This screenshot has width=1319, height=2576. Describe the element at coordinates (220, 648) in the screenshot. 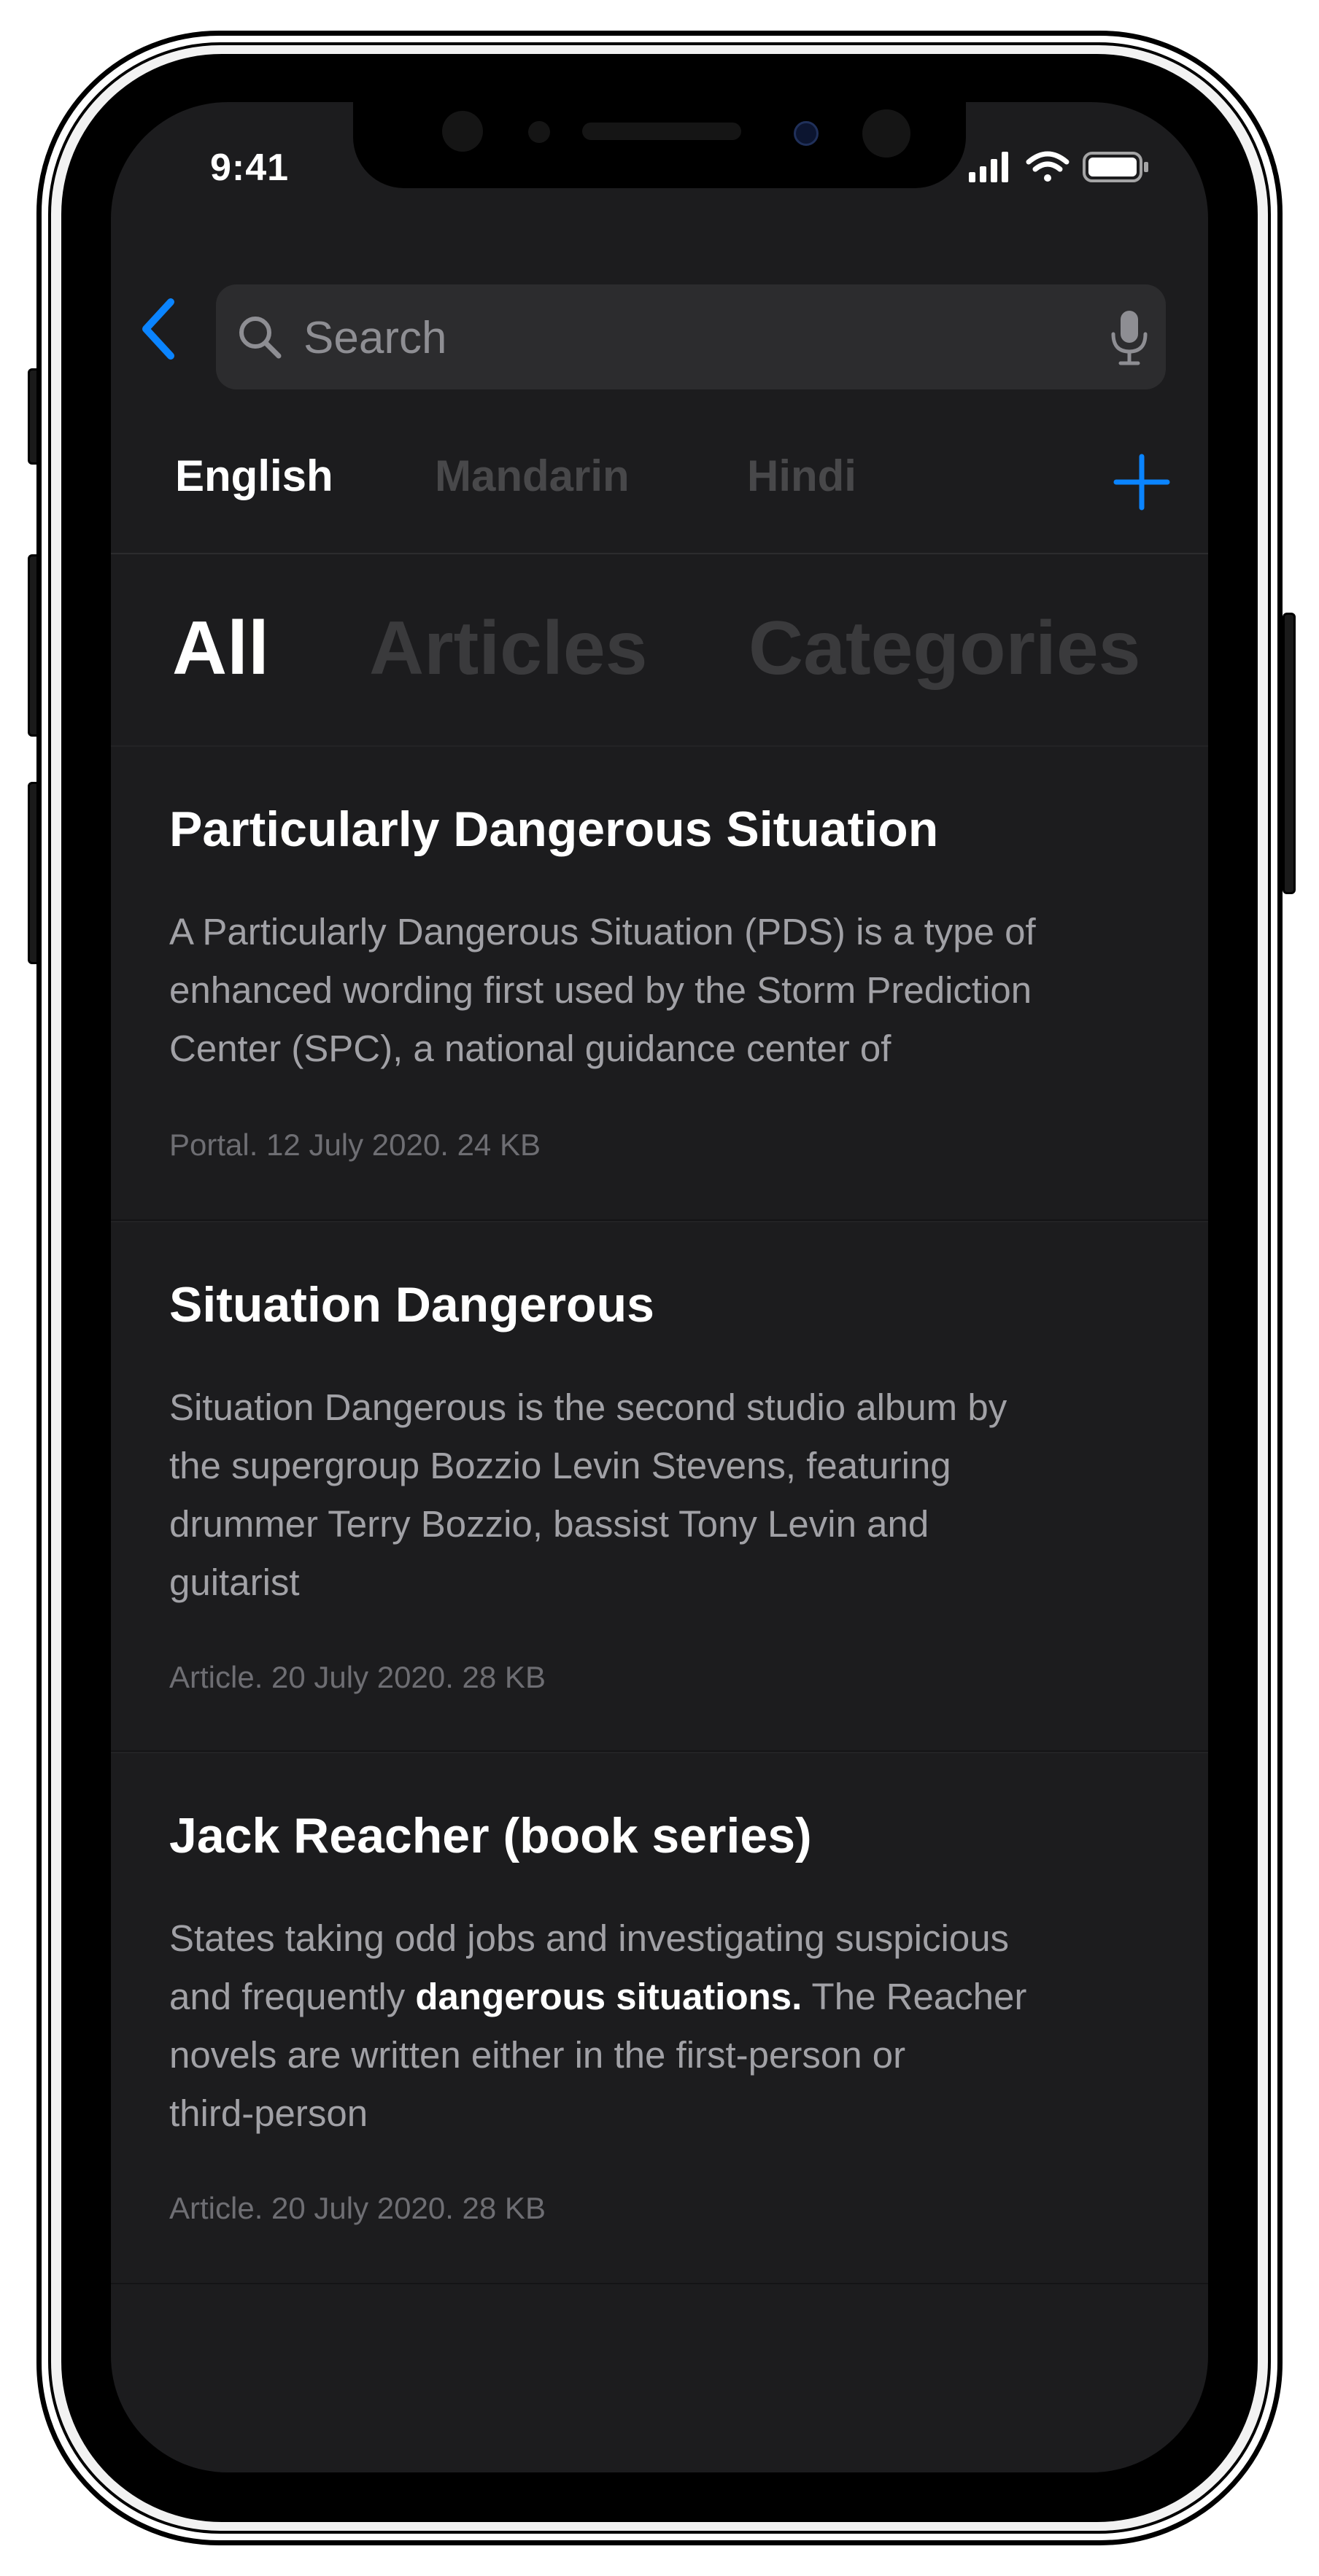

I see `filter-tab-all: All` at that location.